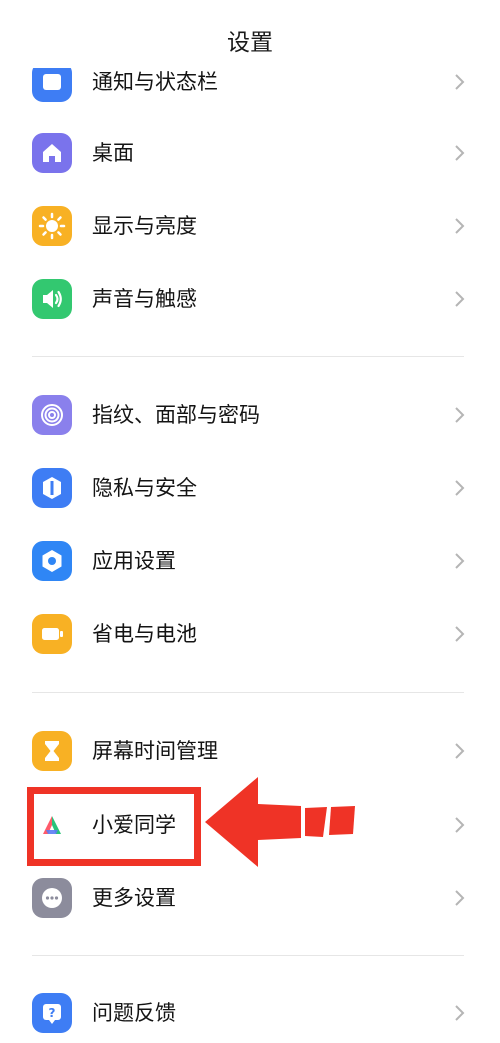  Describe the element at coordinates (144, 299) in the screenshot. I see `settings-item-label: 声音与触感` at that location.